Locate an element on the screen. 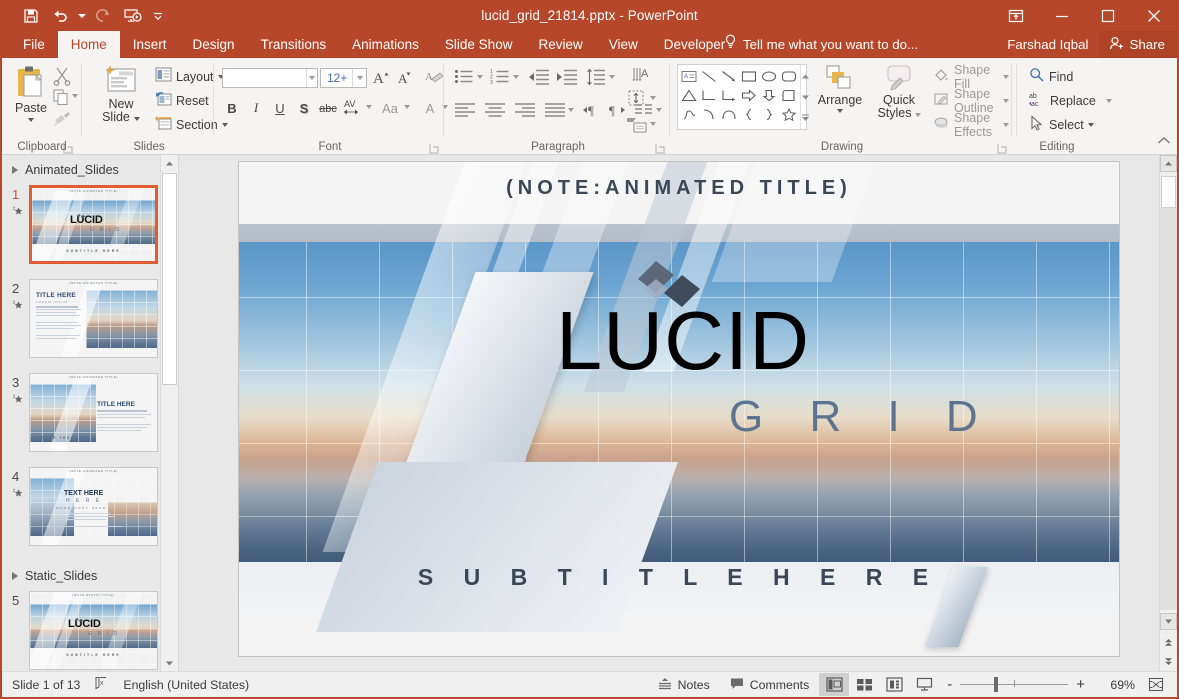  tab-file: File is located at coordinates (34, 44).